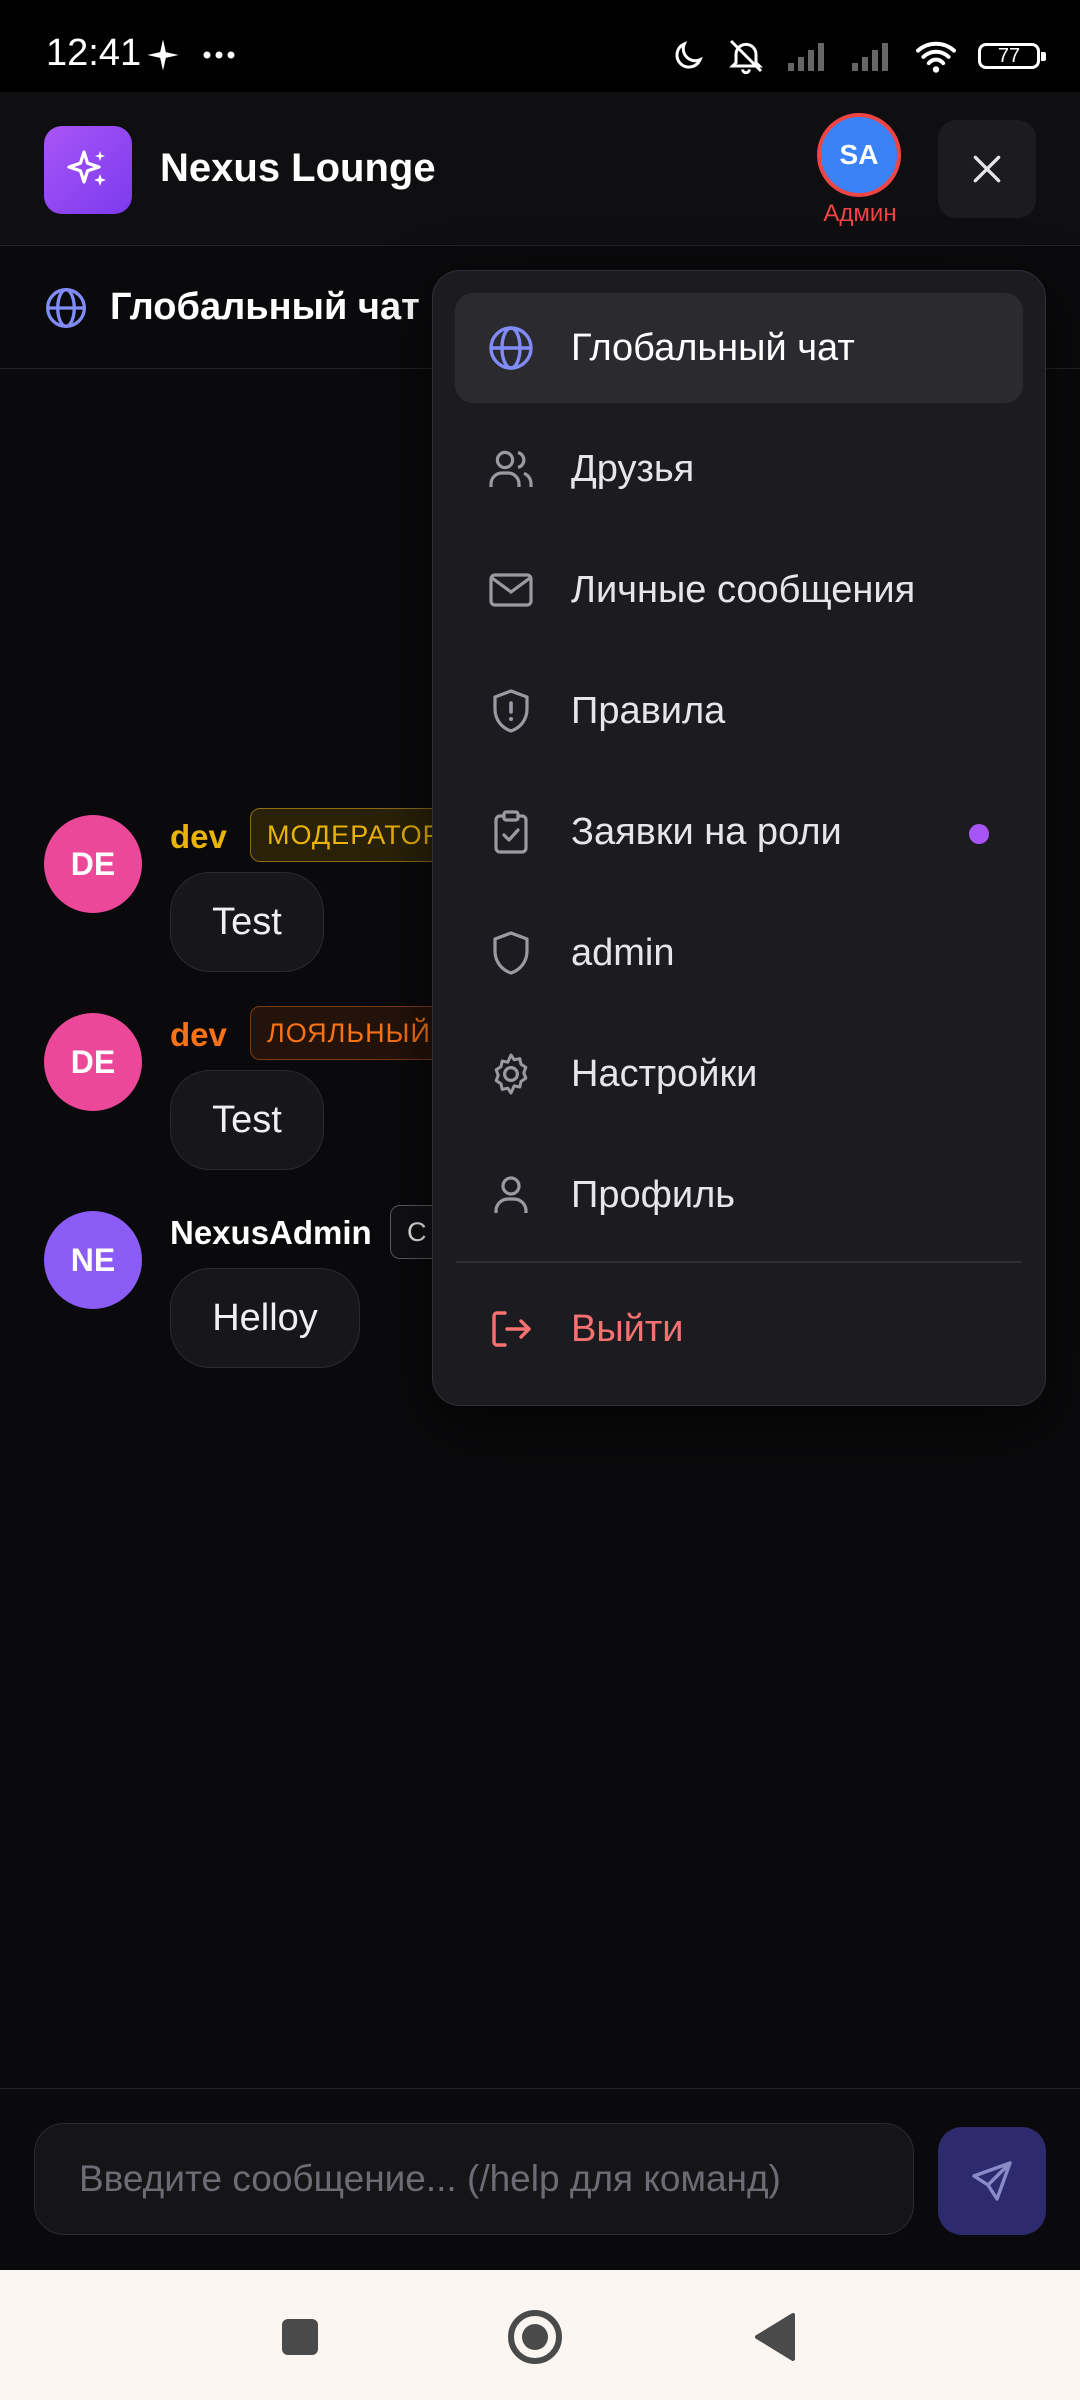 The height and width of the screenshot is (2400, 1080). Describe the element at coordinates (163, 55) in the screenshot. I see `sparkle-icon` at that location.